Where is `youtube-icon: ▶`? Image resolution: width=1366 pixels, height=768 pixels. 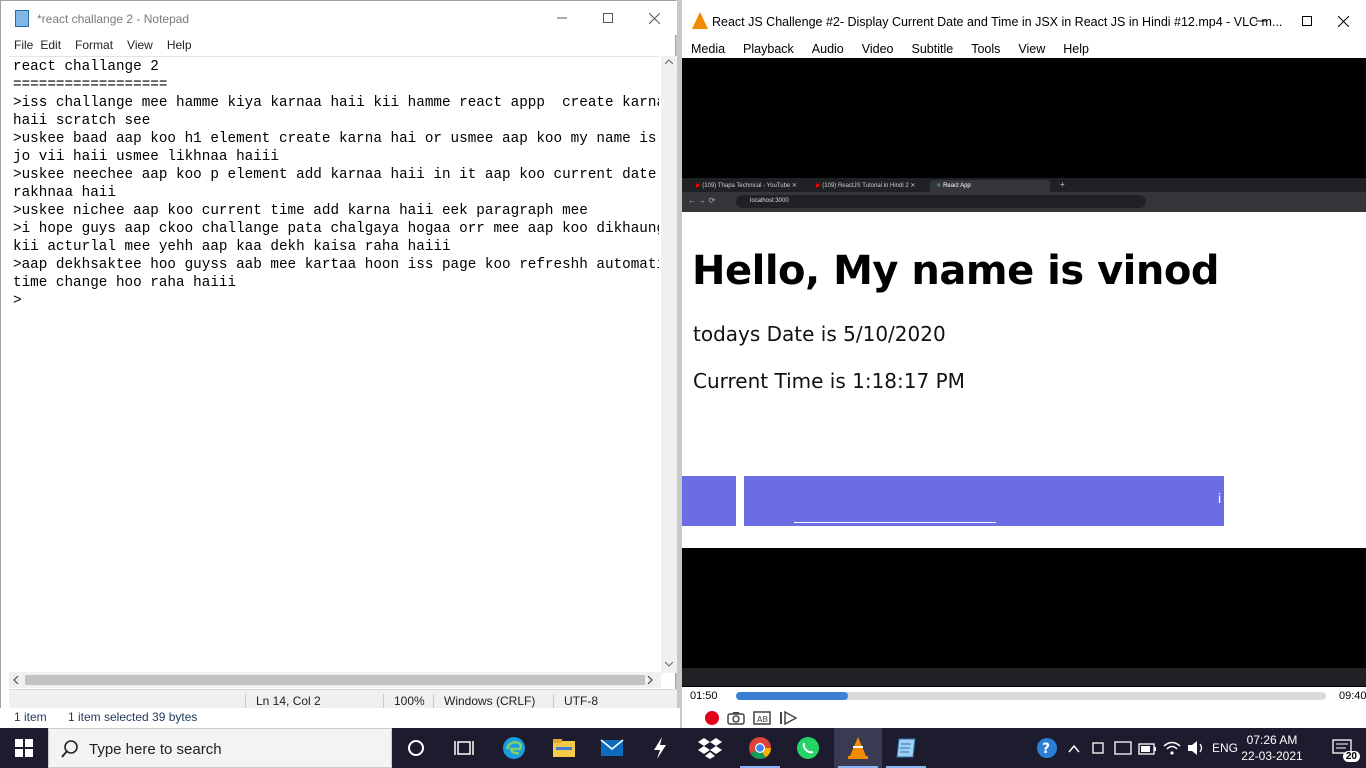 youtube-icon: ▶ is located at coordinates (818, 186).